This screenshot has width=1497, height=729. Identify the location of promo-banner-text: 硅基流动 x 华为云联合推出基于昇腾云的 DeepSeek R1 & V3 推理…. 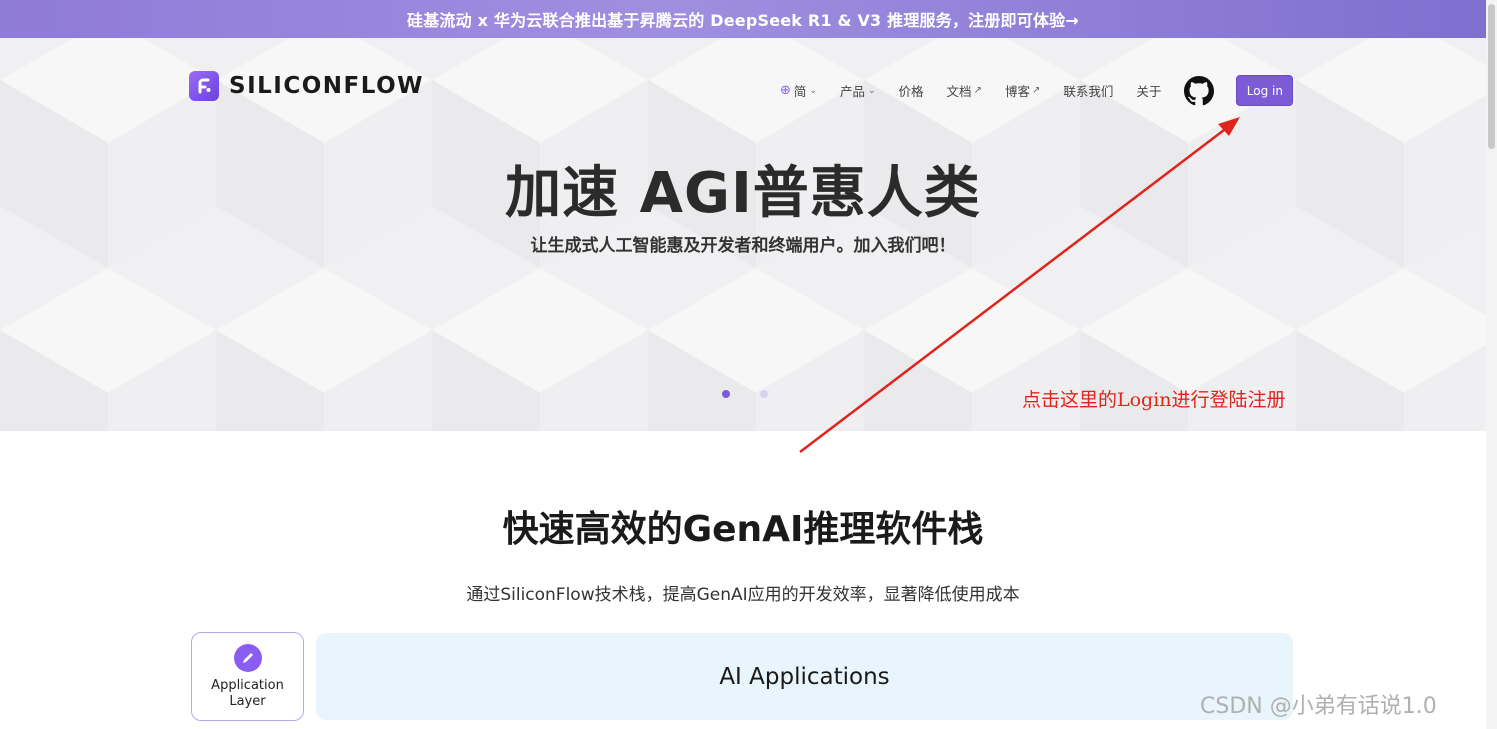
(743, 19).